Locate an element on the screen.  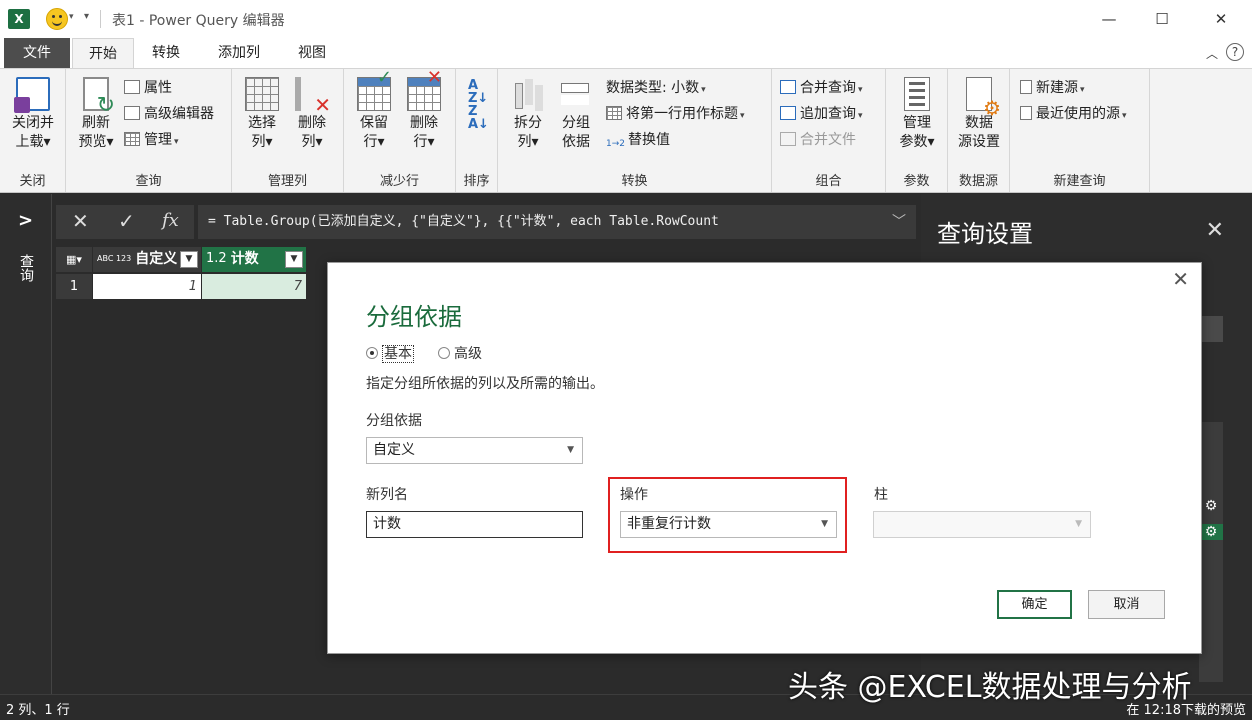
combine-files-icon is located at coordinates (788, 139).